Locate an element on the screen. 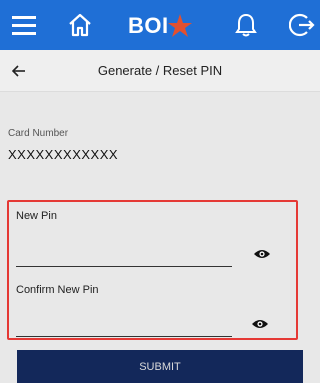 Image resolution: width=320 pixels, height=383 pixels. new-pin-input is located at coordinates (124, 256).